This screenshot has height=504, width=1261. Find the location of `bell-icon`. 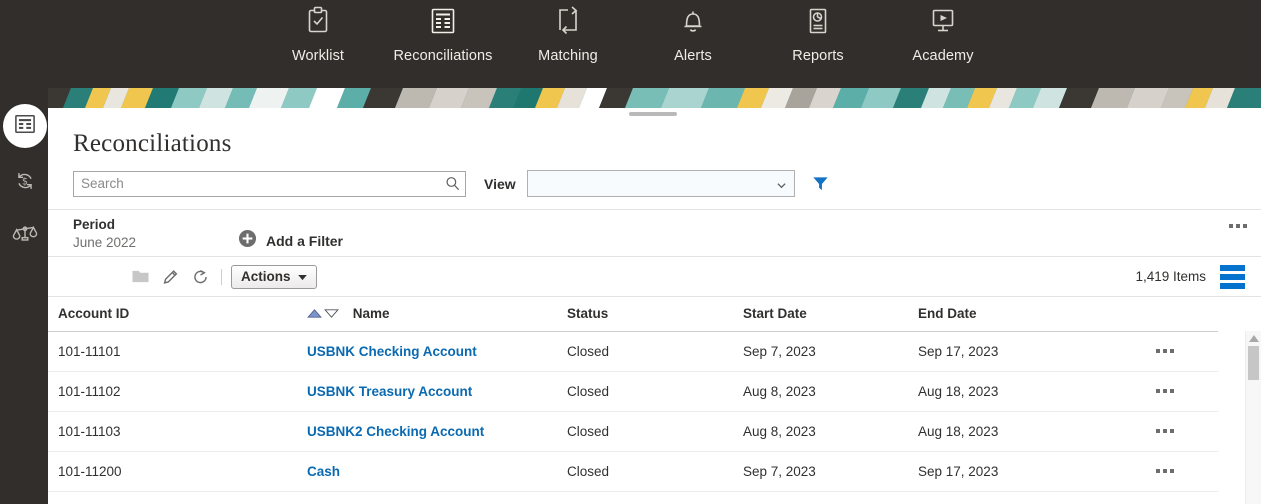

bell-icon is located at coordinates (693, 21).